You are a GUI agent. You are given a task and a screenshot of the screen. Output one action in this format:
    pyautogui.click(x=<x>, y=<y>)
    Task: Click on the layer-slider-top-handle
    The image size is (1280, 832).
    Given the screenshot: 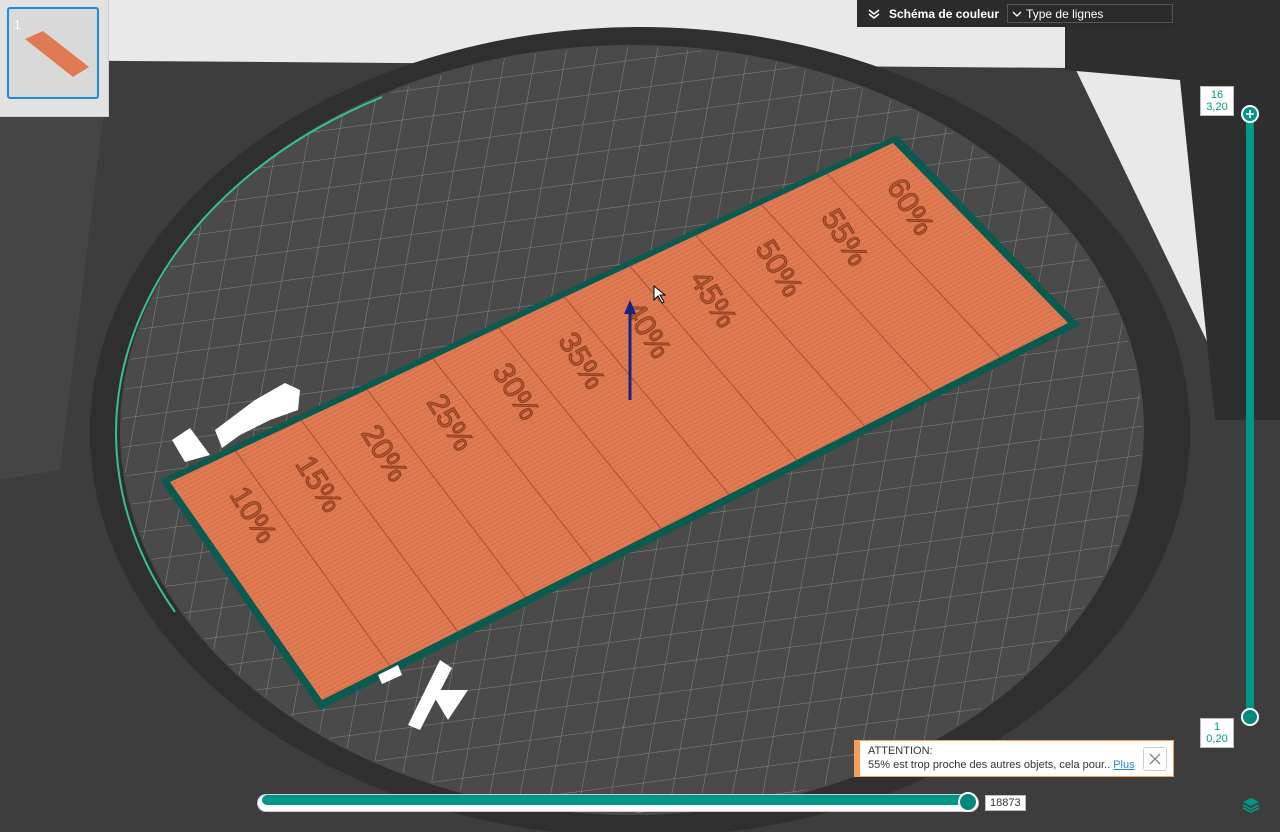 What is the action you would take?
    pyautogui.click(x=1250, y=114)
    